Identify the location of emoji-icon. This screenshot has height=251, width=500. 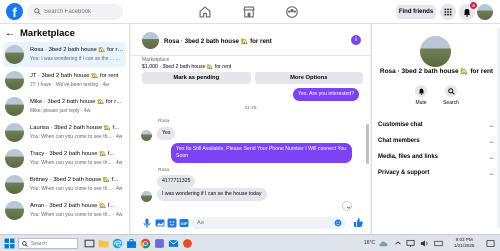
(338, 223).